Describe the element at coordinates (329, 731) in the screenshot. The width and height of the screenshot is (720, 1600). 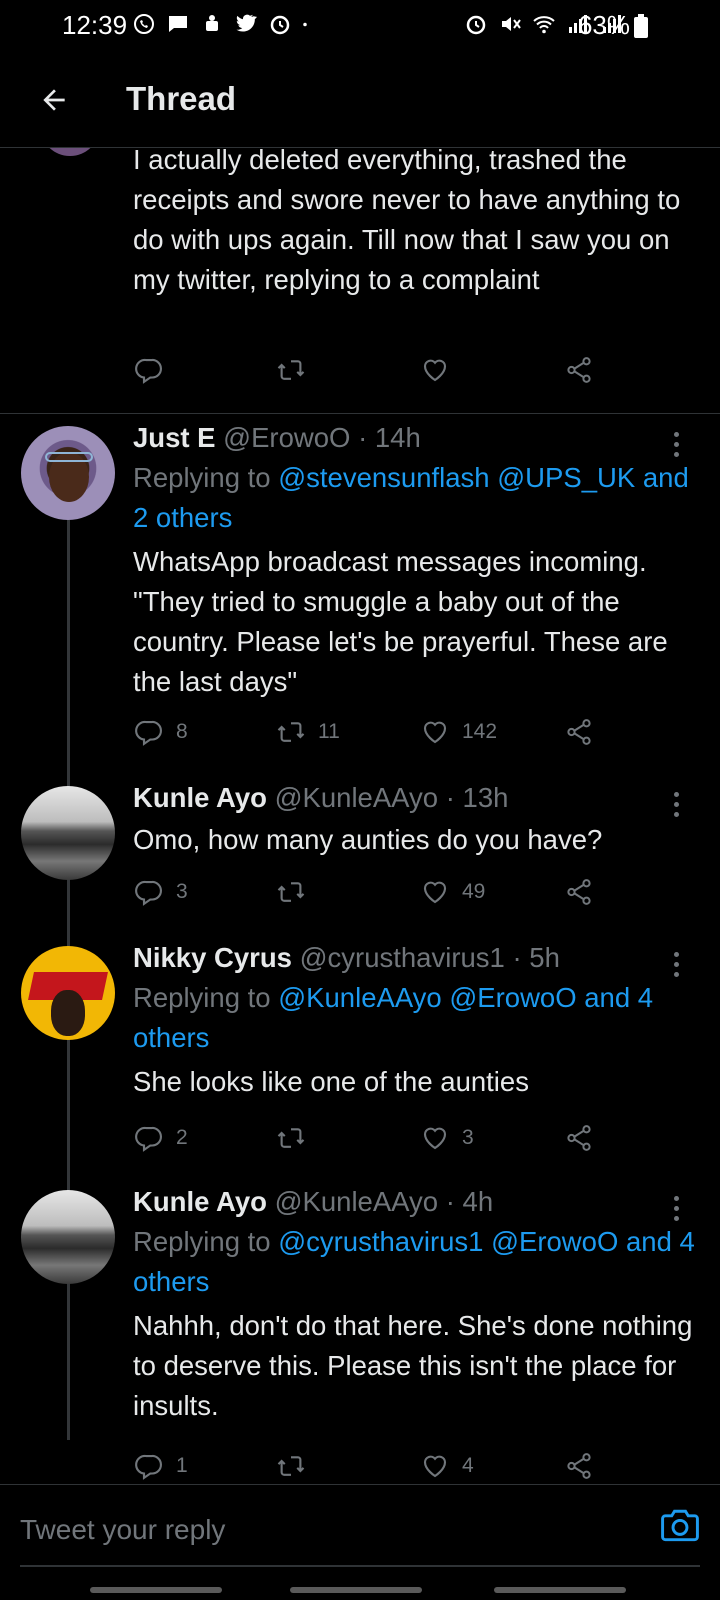
I see `retweet-count: 11` at that location.